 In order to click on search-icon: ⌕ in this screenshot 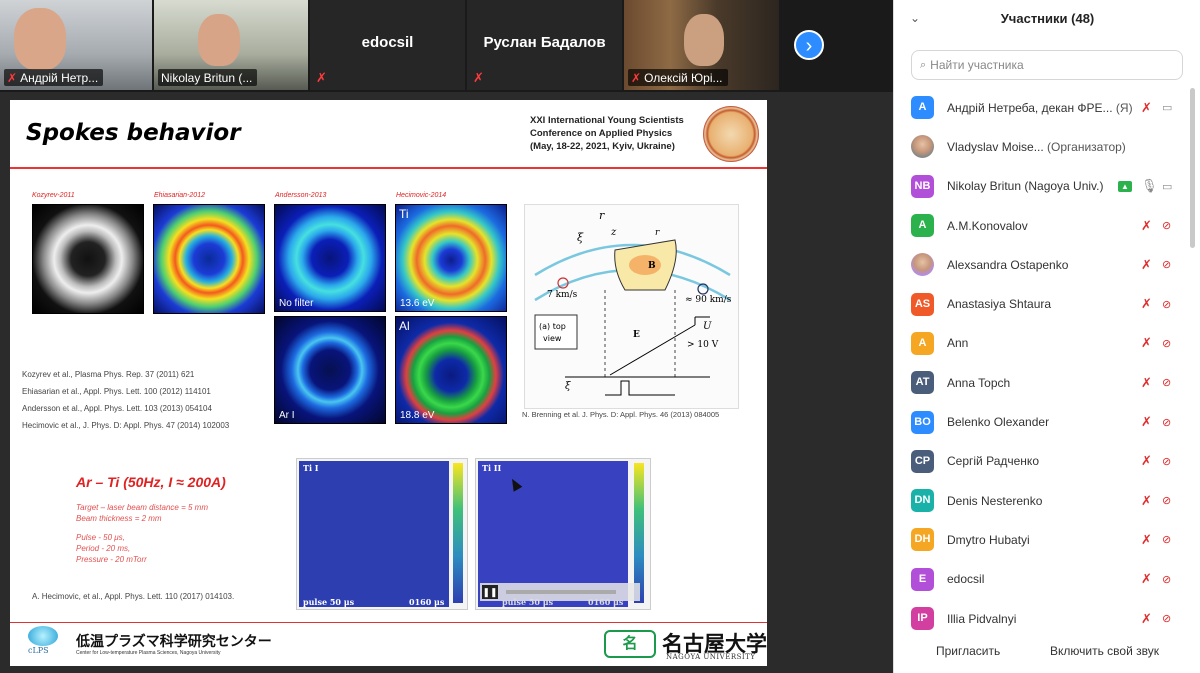, I will do `click(923, 64)`.